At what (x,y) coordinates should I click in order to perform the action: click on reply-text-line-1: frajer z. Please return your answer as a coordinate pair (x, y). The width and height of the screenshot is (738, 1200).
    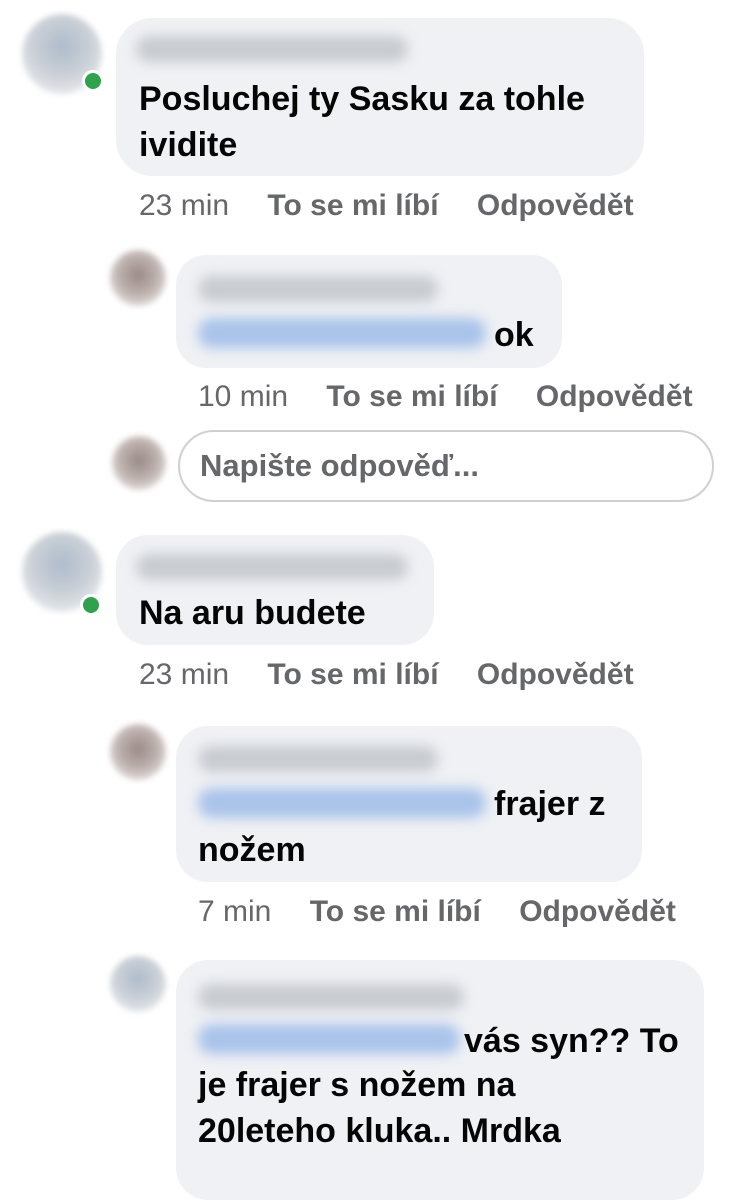
    Looking at the image, I should click on (550, 804).